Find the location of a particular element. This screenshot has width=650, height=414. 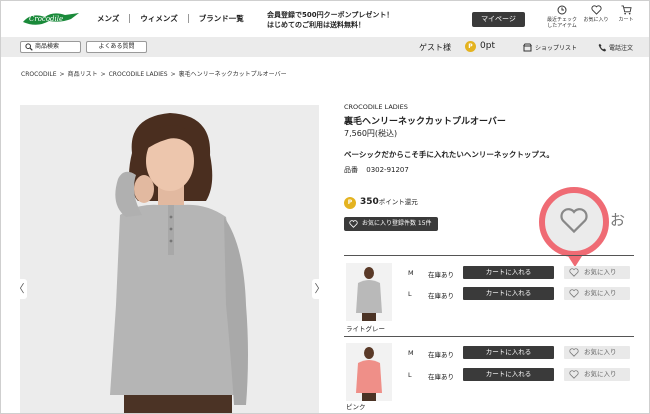

shop-icon is located at coordinates (527, 47).